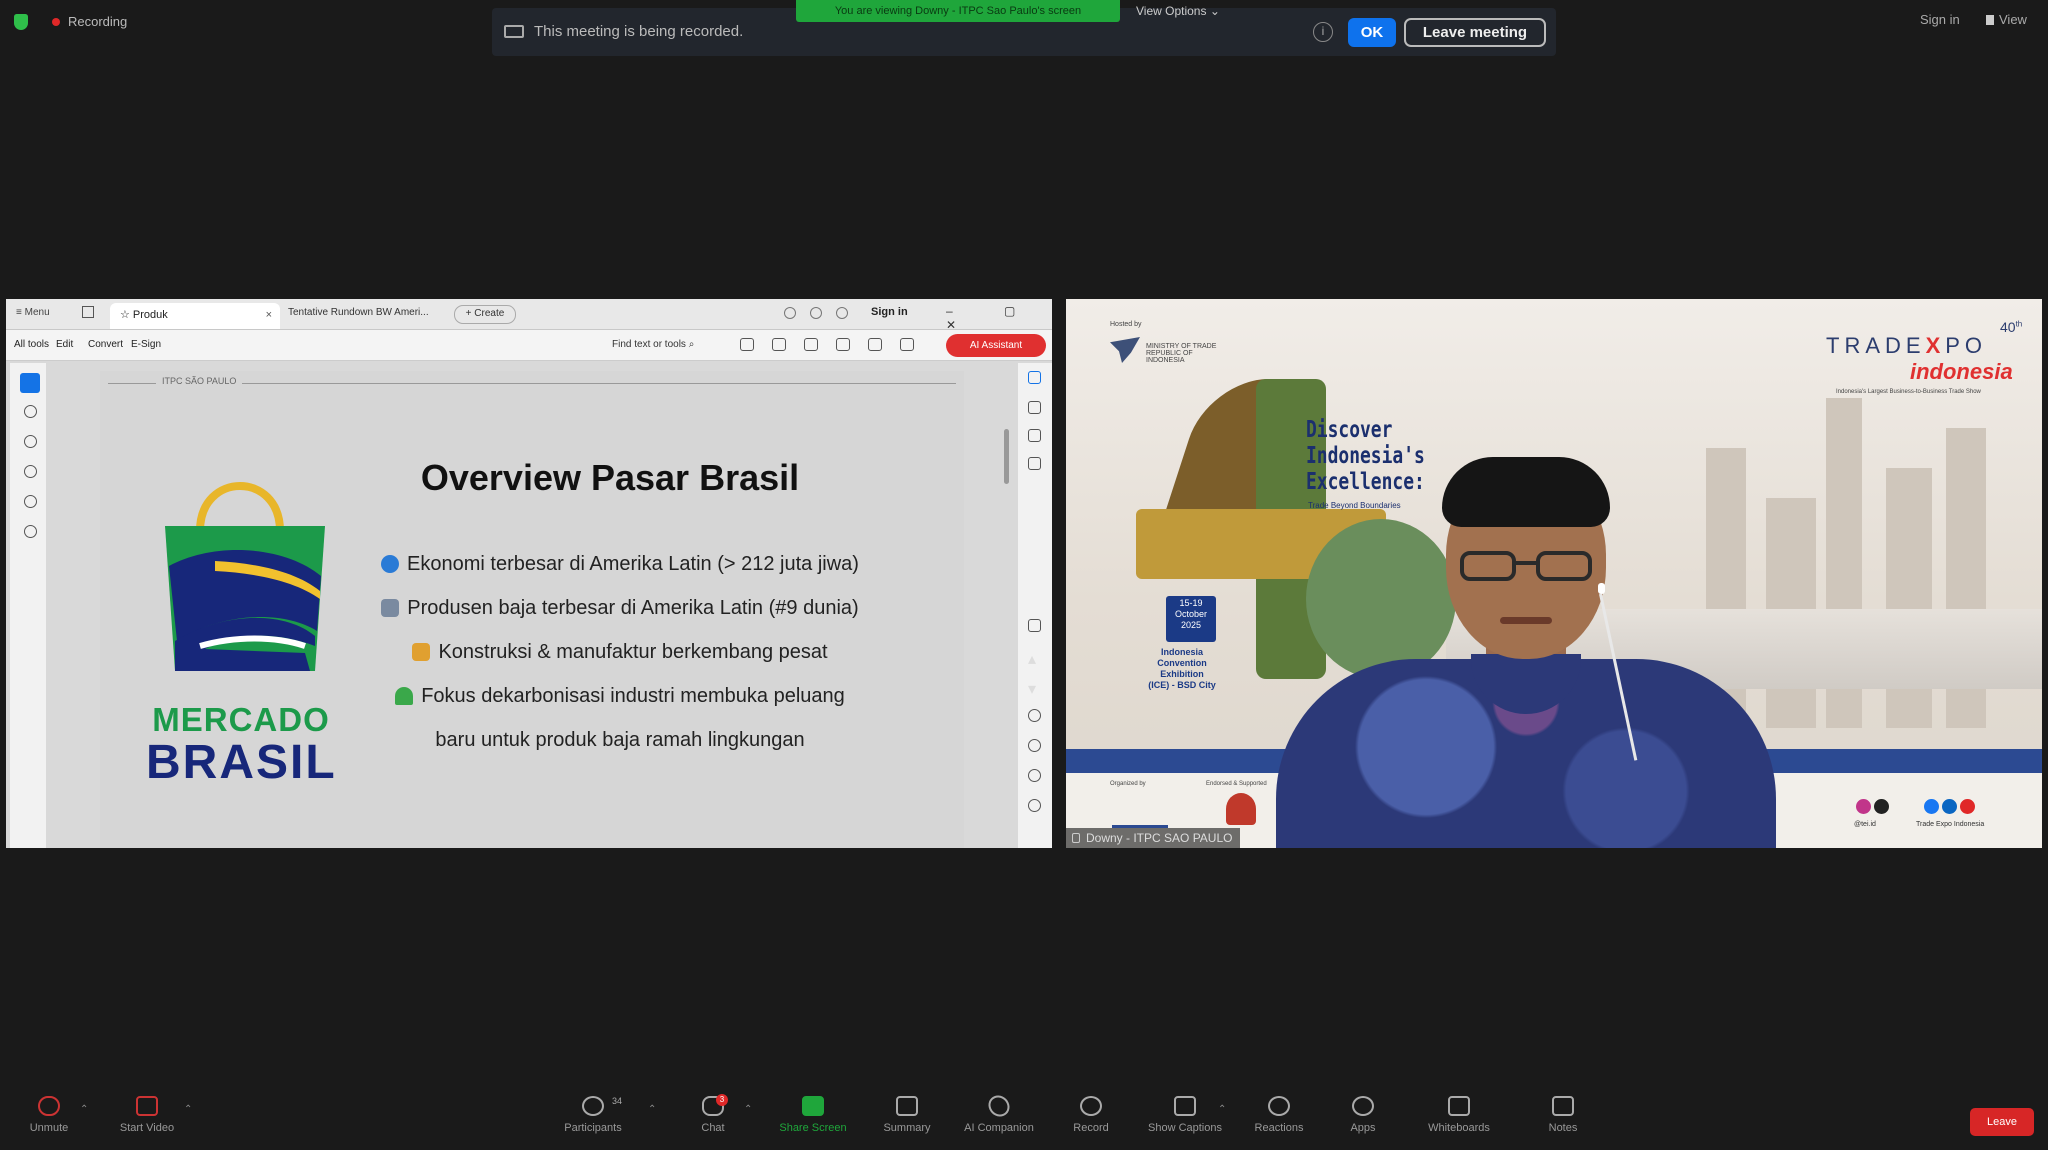 The image size is (2048, 1150). Describe the element at coordinates (1006, 456) in the screenshot. I see `page-scrollbar` at that location.